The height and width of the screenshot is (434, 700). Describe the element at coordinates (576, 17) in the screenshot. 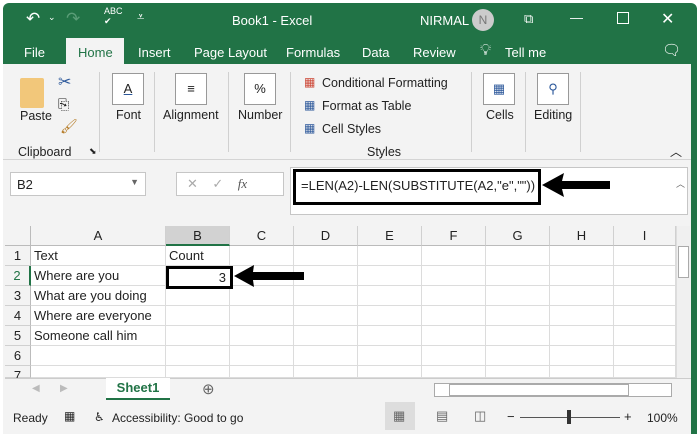

I see `minimize-button: —` at that location.